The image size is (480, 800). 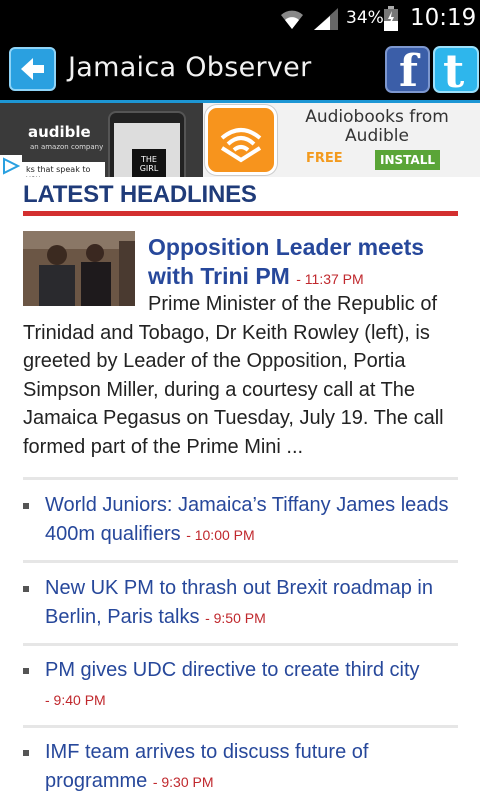 I want to click on lead-story-time: - 11:37 PM, so click(x=330, y=279).